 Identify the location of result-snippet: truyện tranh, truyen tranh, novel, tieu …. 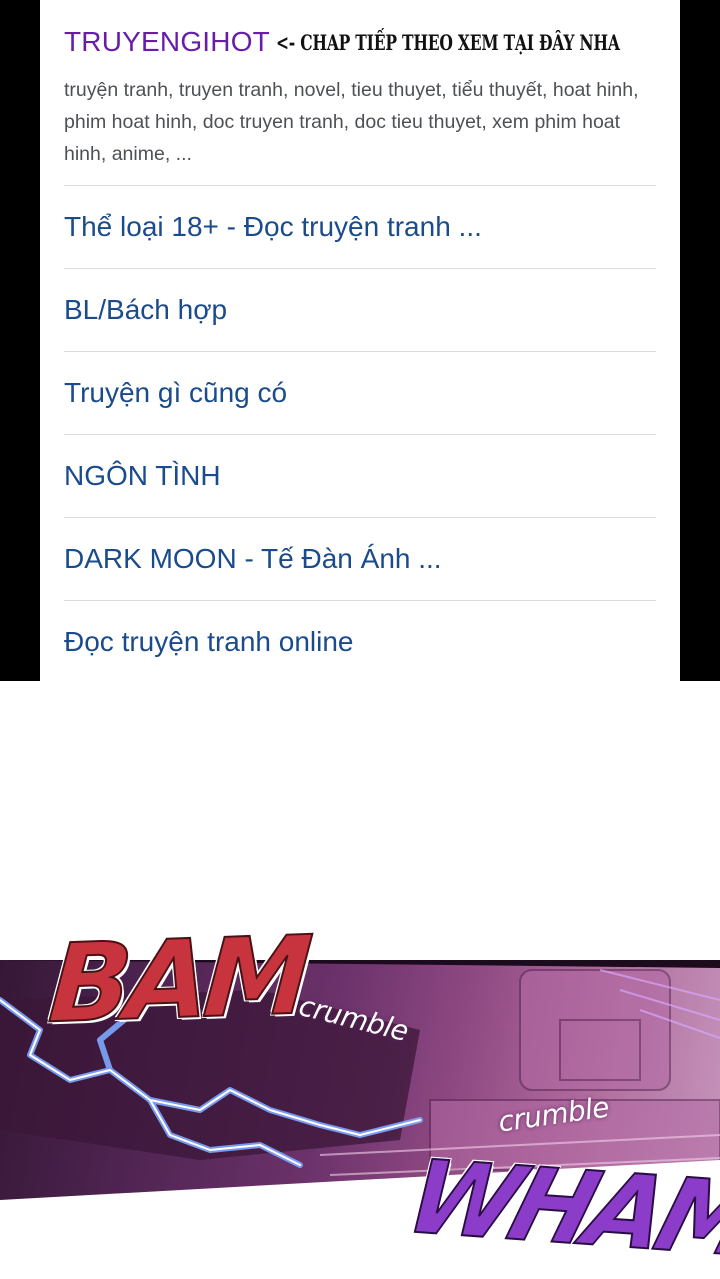
(351, 122).